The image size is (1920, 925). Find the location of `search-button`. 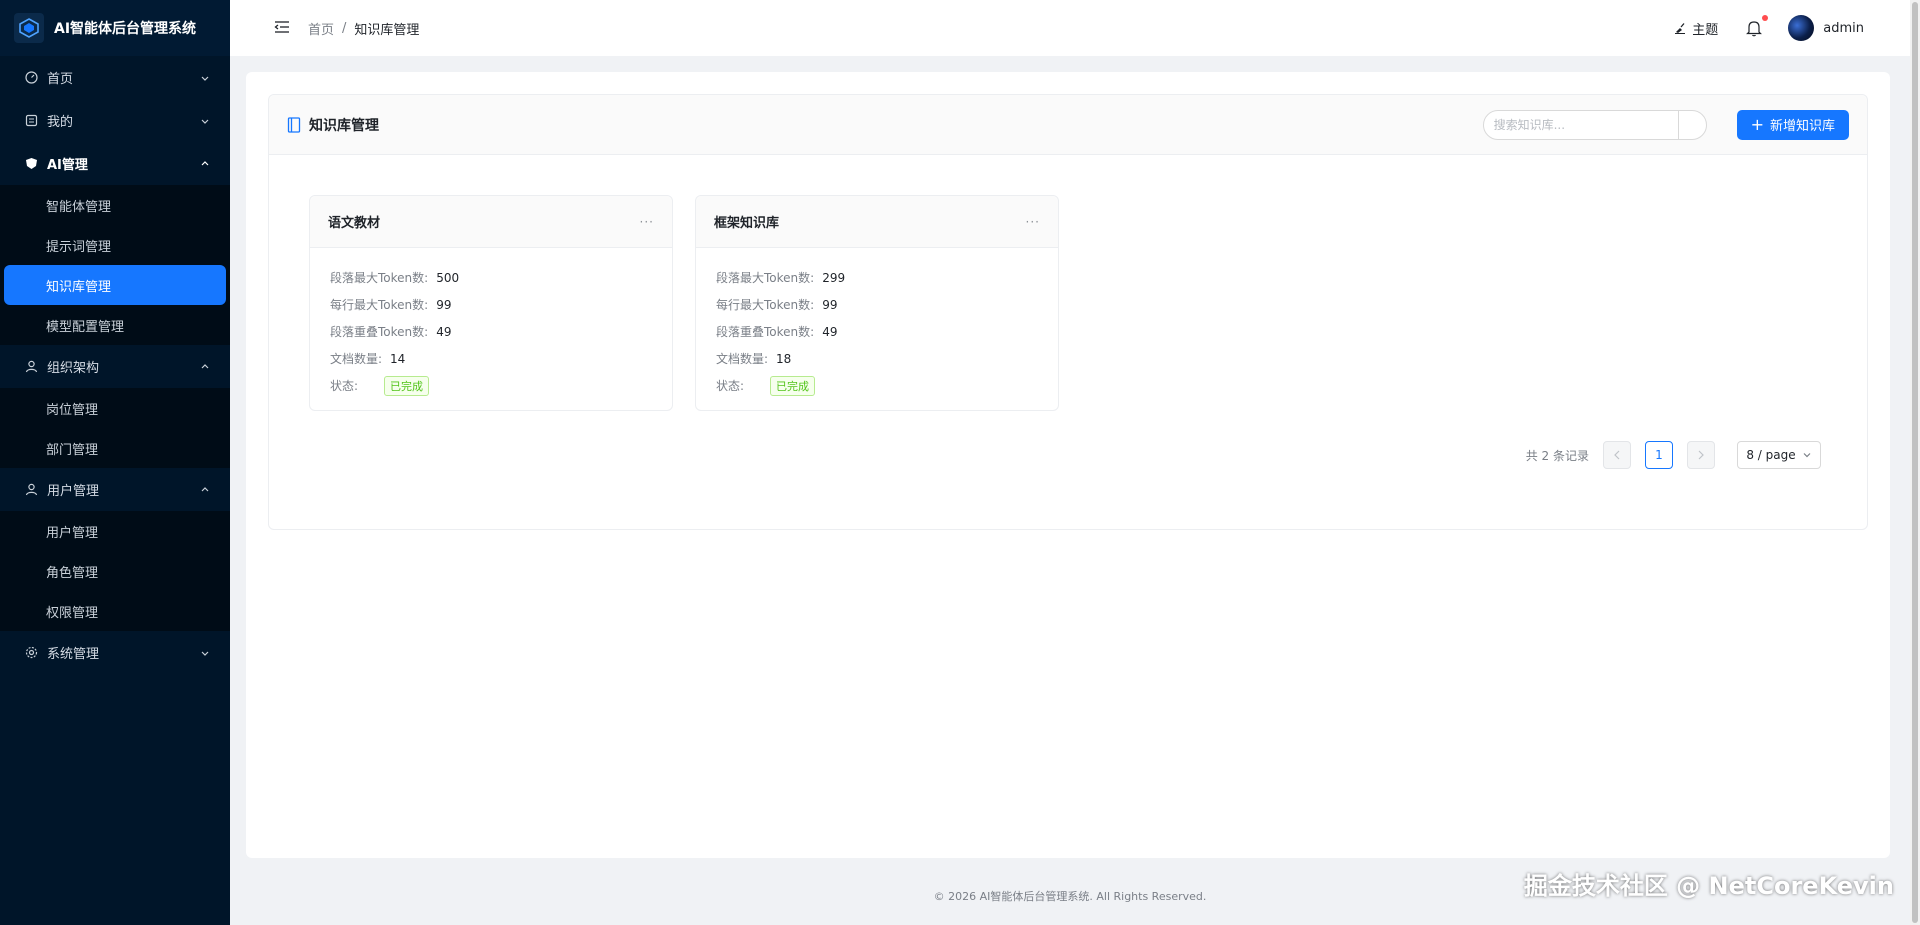

search-button is located at coordinates (1691, 124).